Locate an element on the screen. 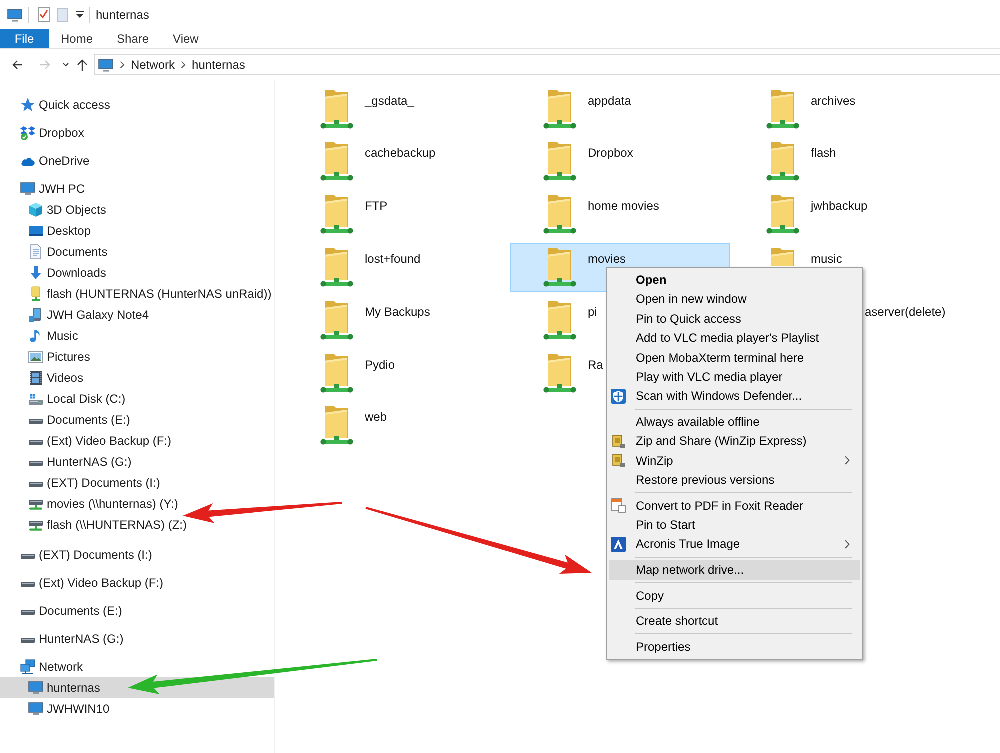 Image resolution: width=1000 pixels, height=753 pixels. menu-item: Open in new window is located at coordinates (734, 300).